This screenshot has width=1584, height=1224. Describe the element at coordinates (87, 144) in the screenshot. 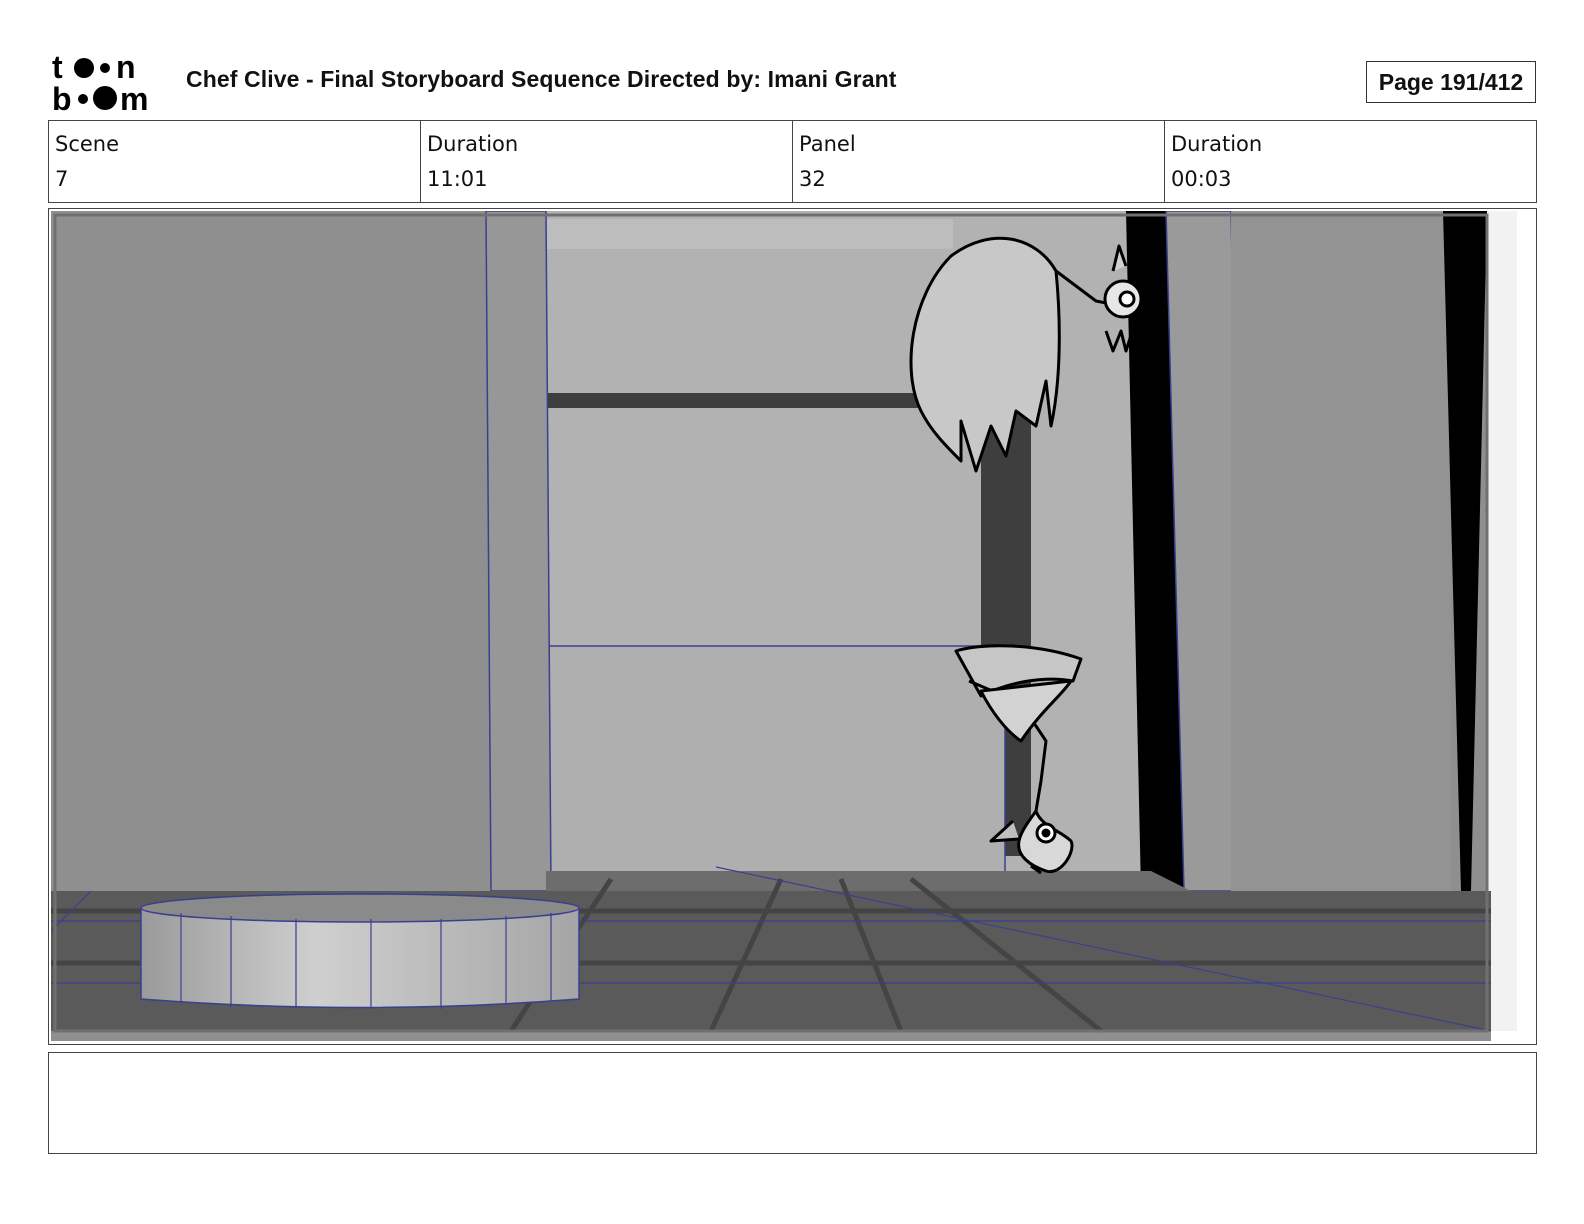

I see `scene-label: Scene` at that location.